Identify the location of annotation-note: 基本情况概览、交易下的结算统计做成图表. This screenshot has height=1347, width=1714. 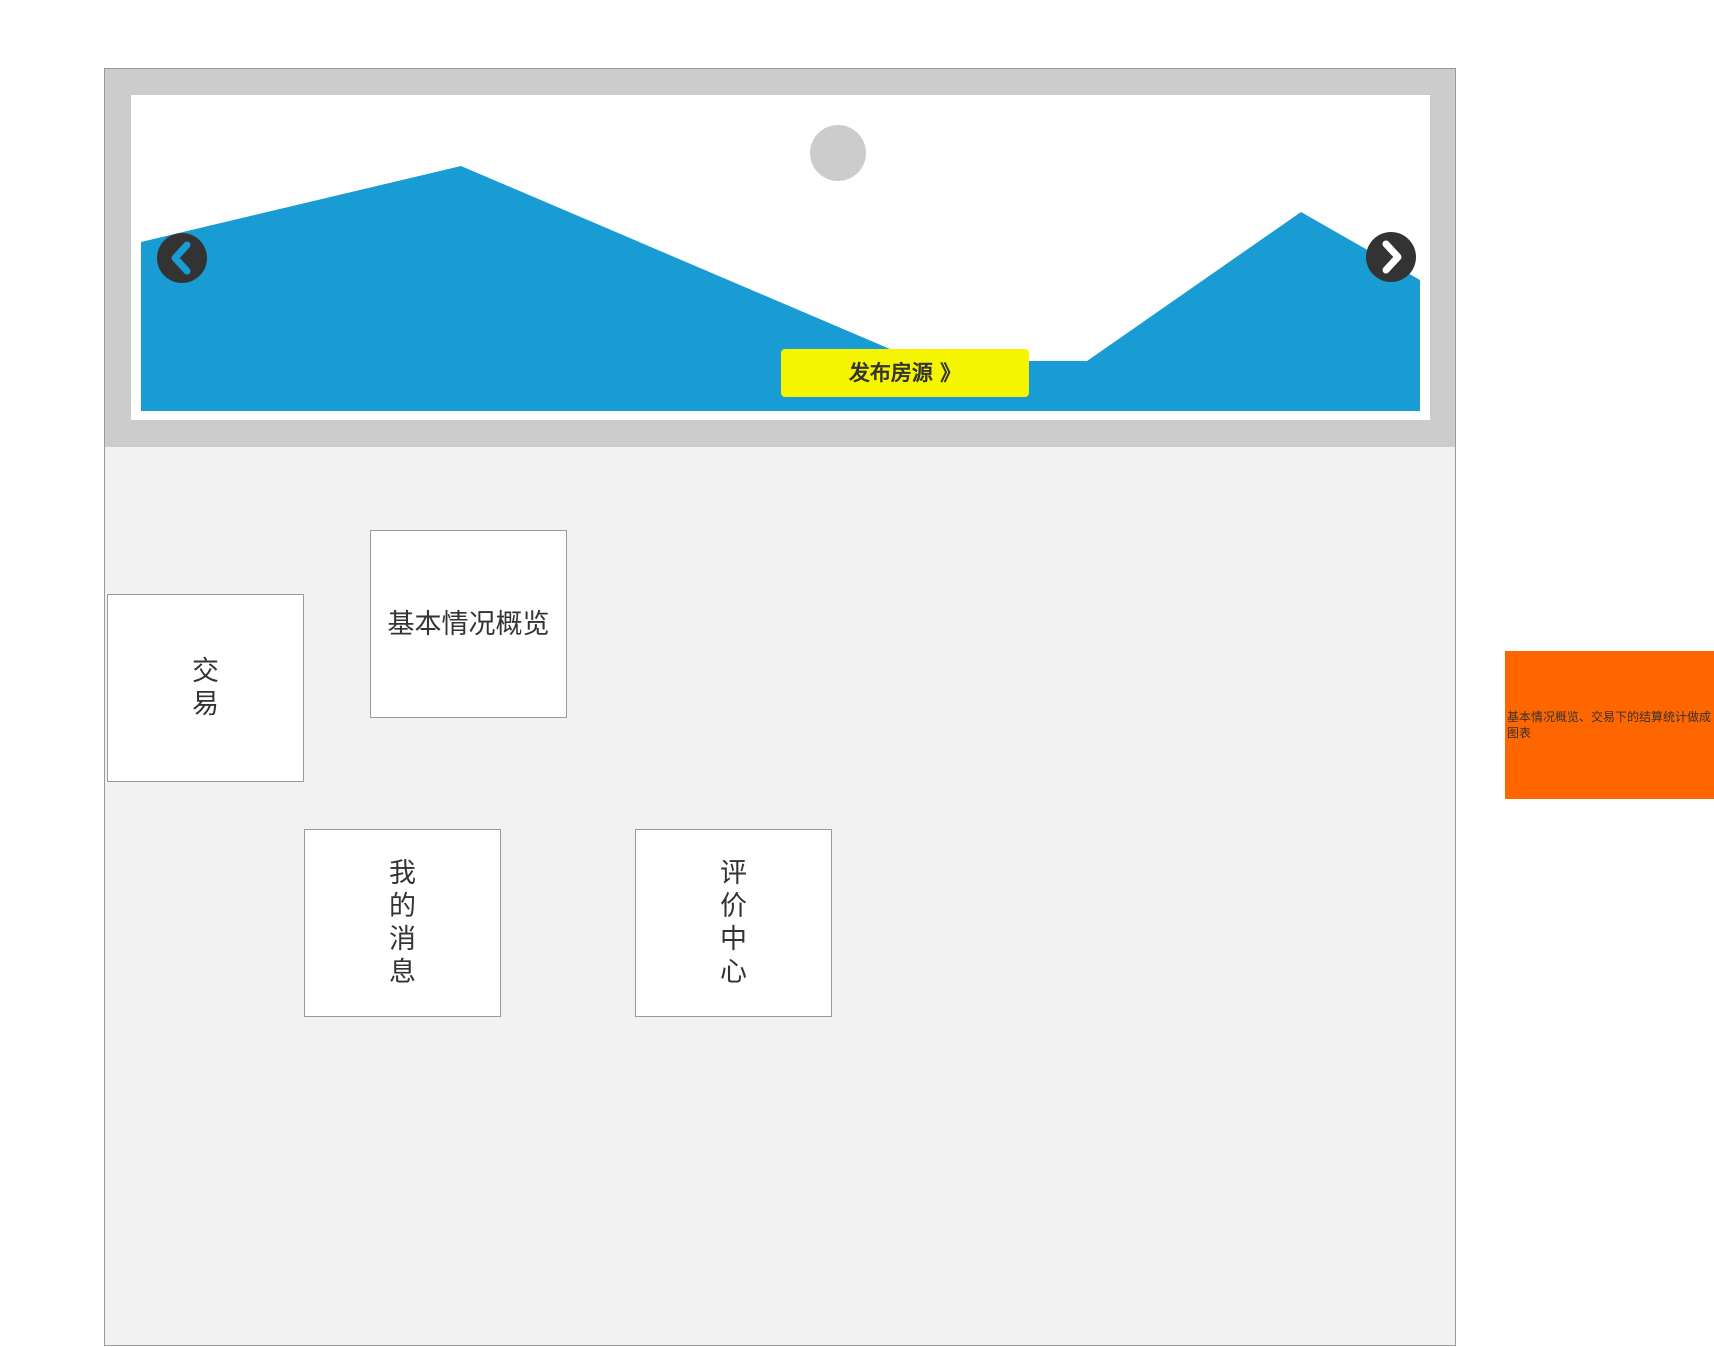
(1609, 725).